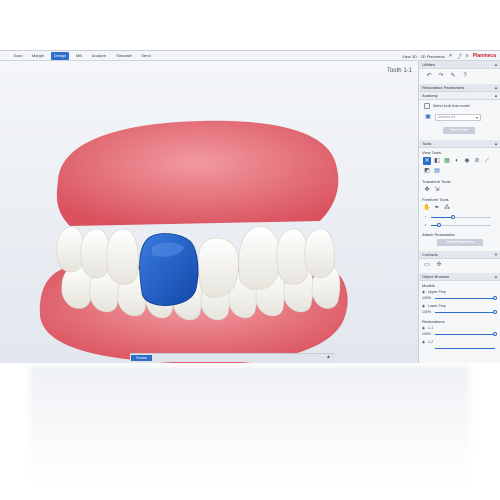 This screenshot has width=500, height=500. I want to click on view-clip-icon: ⟋, so click(487, 161).